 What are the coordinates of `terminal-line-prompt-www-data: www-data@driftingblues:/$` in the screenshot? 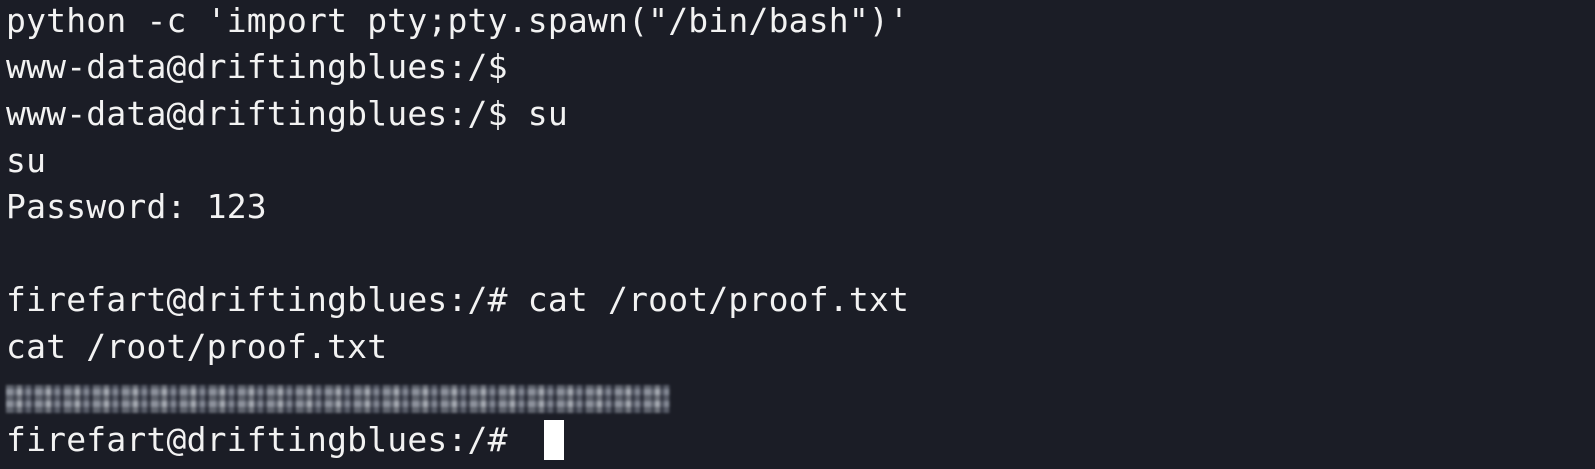 It's located at (257, 66).